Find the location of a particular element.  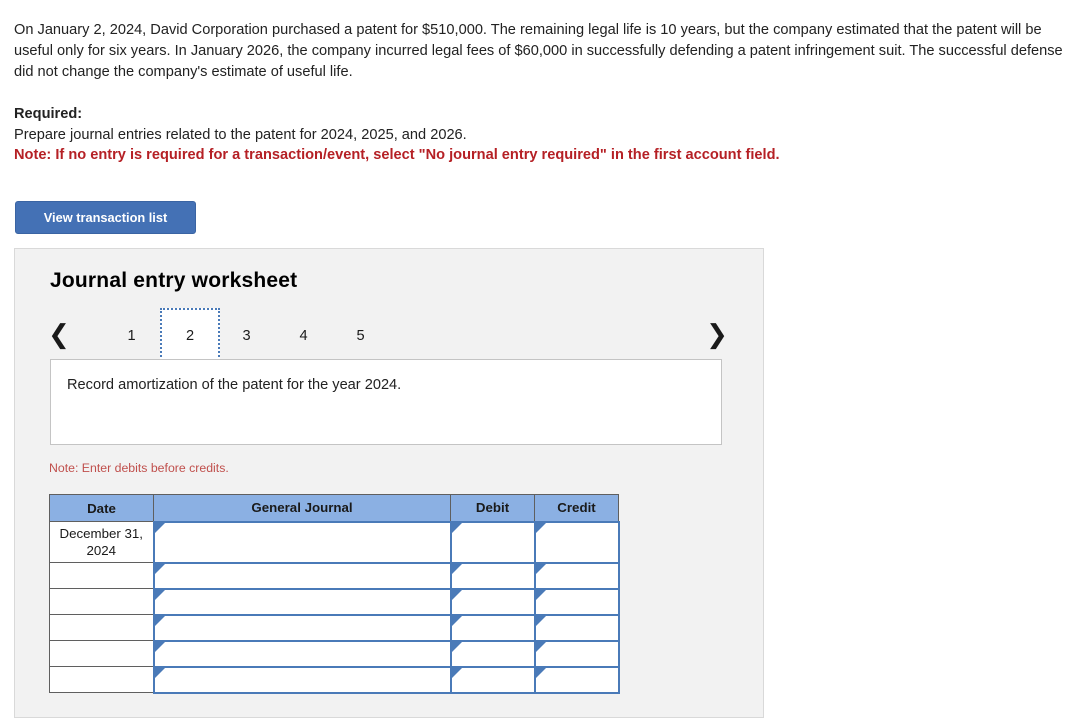

column-header-date: Date is located at coordinates (101, 508).